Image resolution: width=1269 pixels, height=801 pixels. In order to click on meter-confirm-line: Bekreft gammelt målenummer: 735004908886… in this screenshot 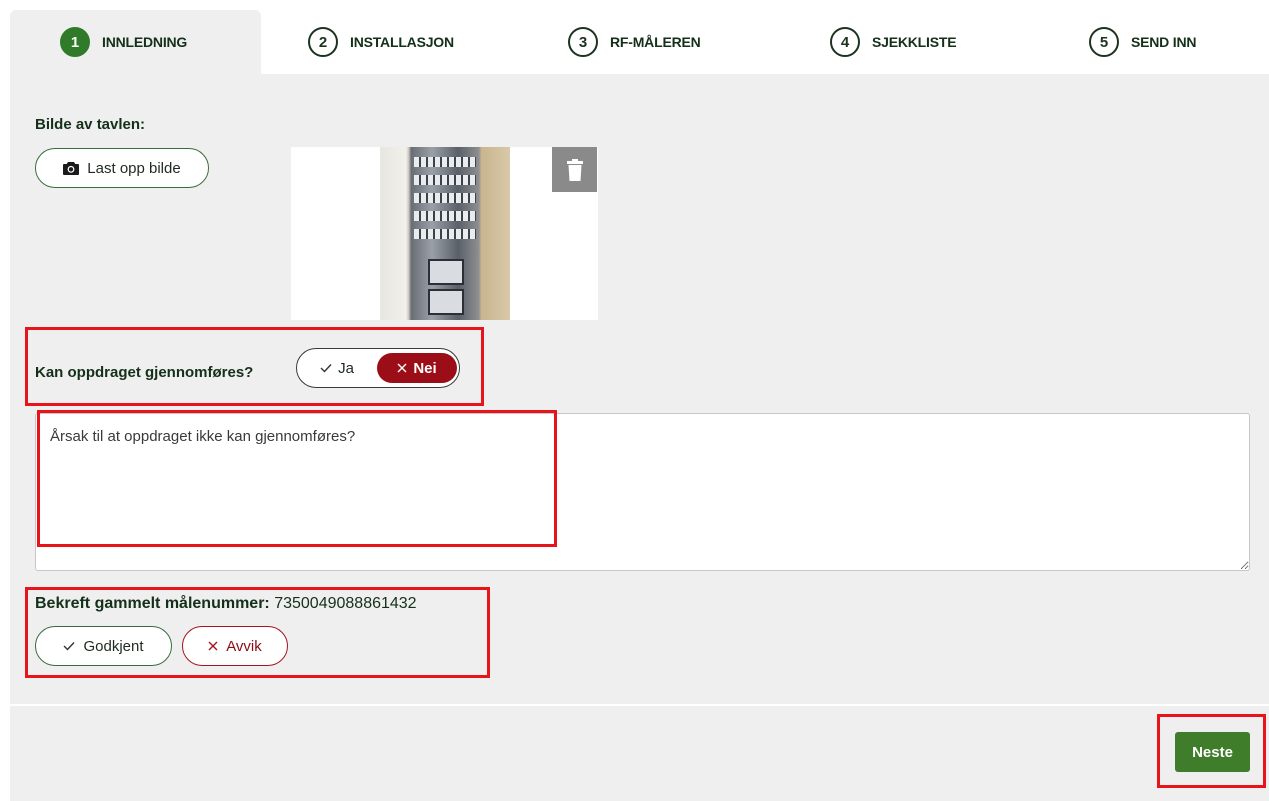, I will do `click(226, 604)`.